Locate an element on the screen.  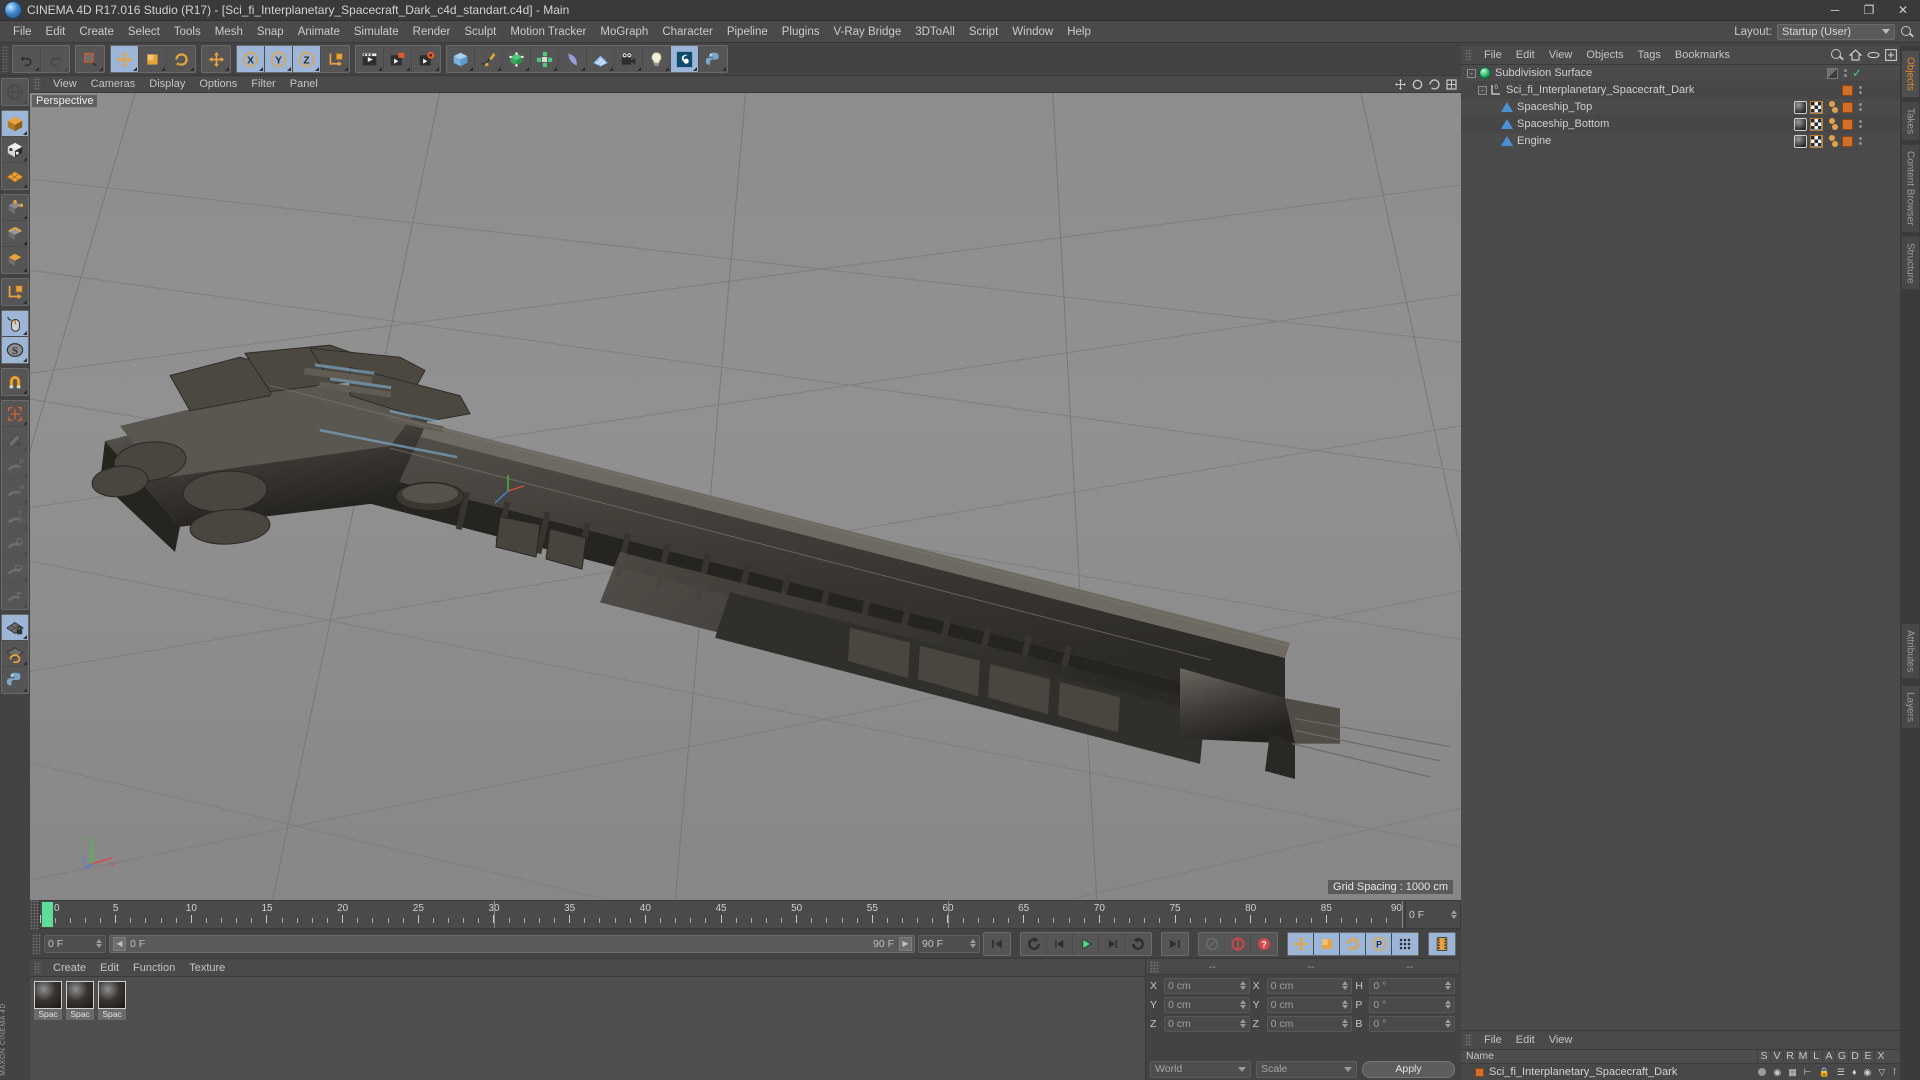
viewport-menu-filter: Filter is located at coordinates (263, 84).